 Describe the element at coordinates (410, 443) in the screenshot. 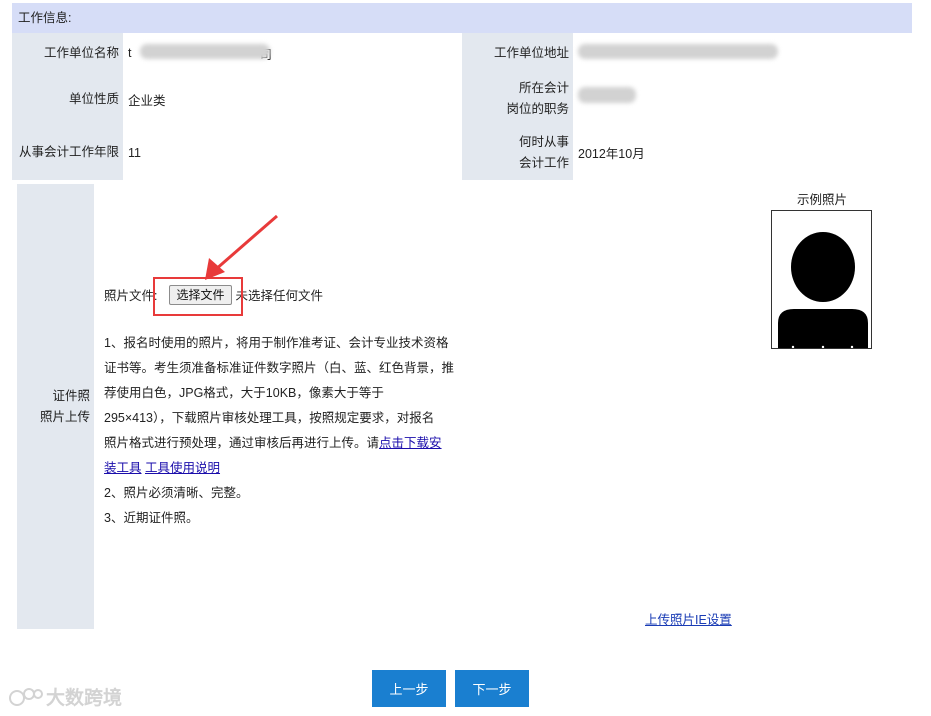

I see `download-tool-link: 点击下载安` at that location.